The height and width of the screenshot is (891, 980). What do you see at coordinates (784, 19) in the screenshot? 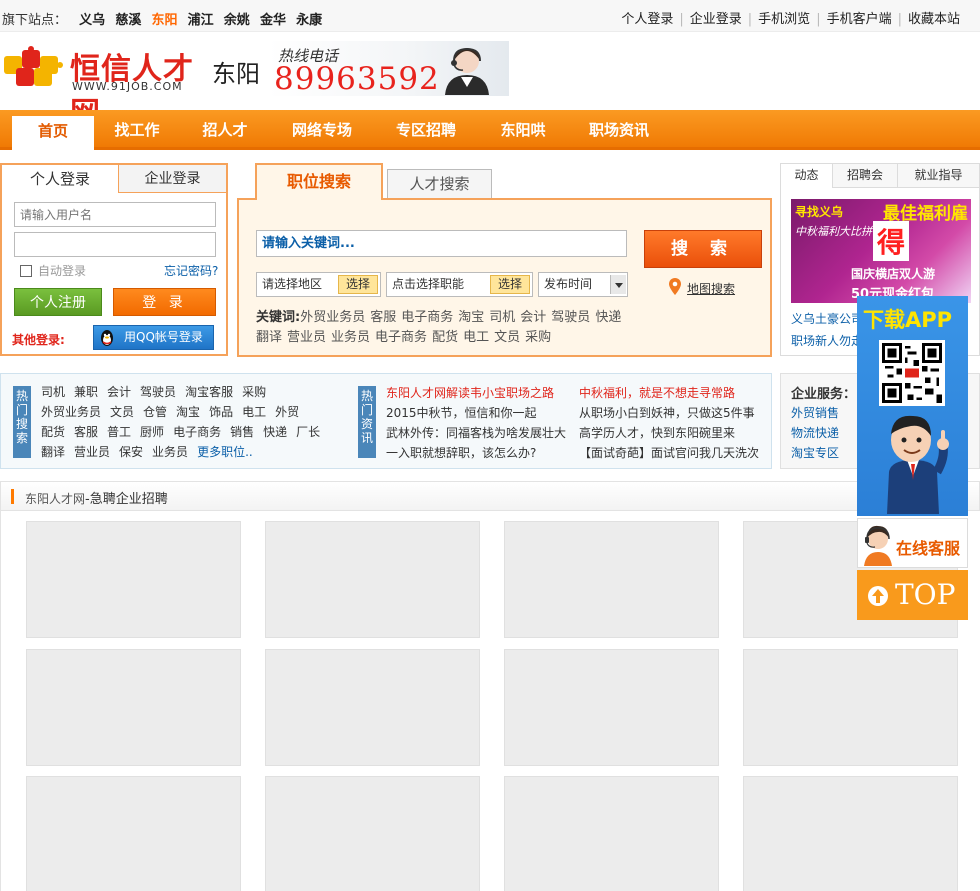
I see `mobile-browse-link: 手机浏览` at bounding box center [784, 19].